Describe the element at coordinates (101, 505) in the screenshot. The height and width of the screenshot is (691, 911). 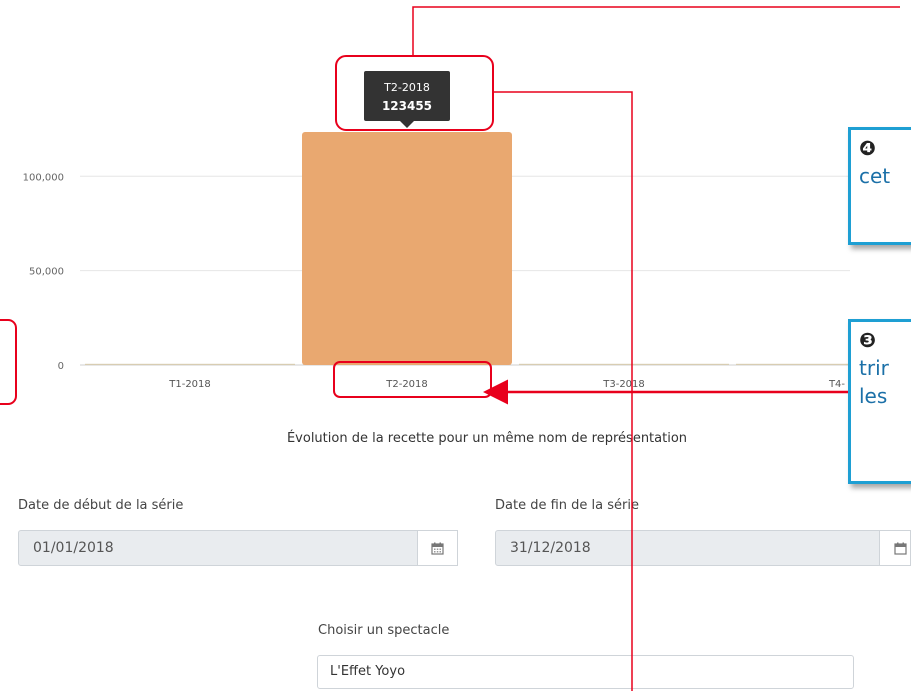
I see `start-date-label: Date de début de la série` at that location.